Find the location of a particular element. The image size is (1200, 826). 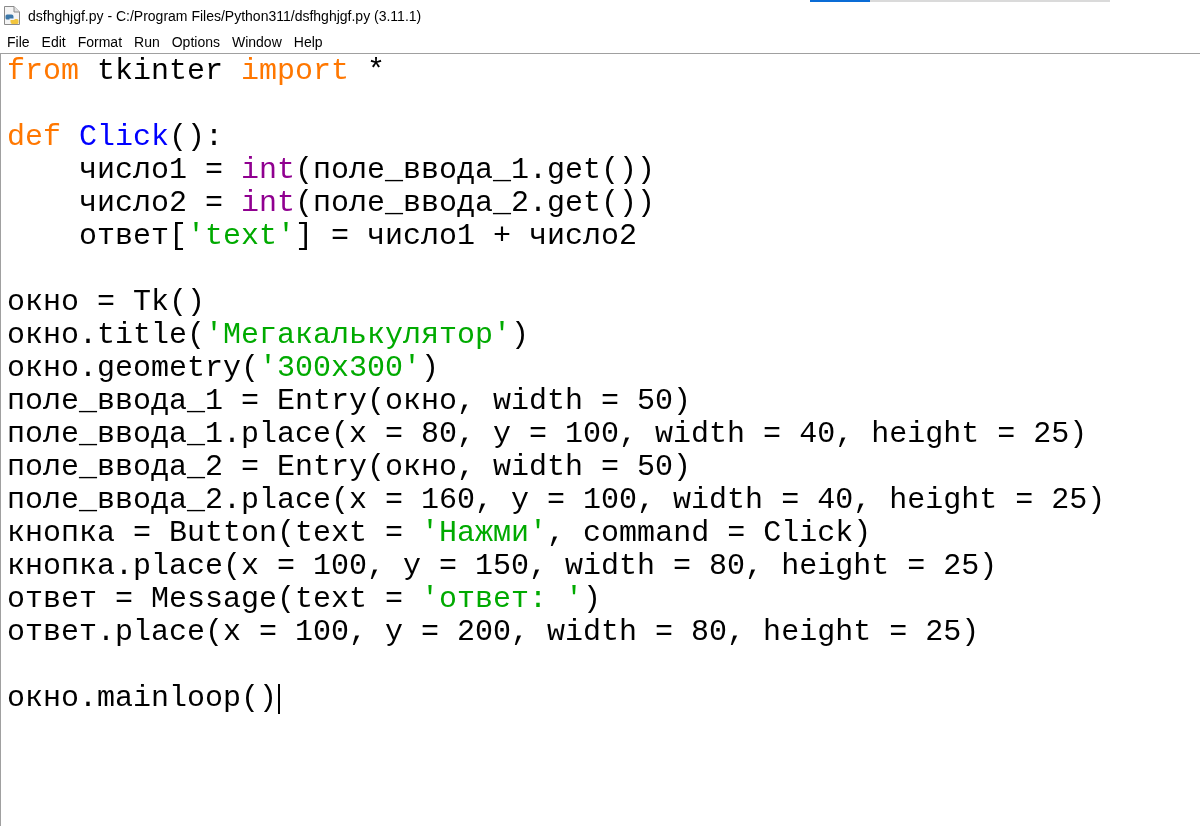

code-line: окно.title('Мегакалькулятор') is located at coordinates (268, 335).